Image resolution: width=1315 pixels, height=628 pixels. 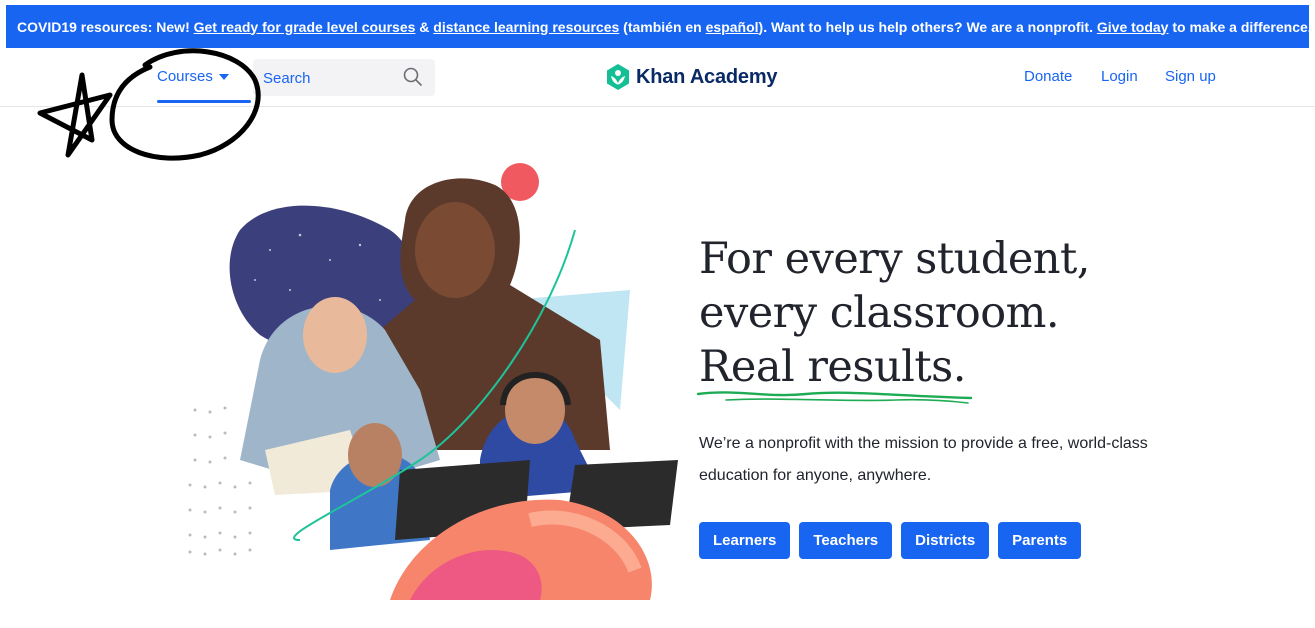 What do you see at coordinates (846, 540) in the screenshot?
I see `teachers-button: Teachers` at bounding box center [846, 540].